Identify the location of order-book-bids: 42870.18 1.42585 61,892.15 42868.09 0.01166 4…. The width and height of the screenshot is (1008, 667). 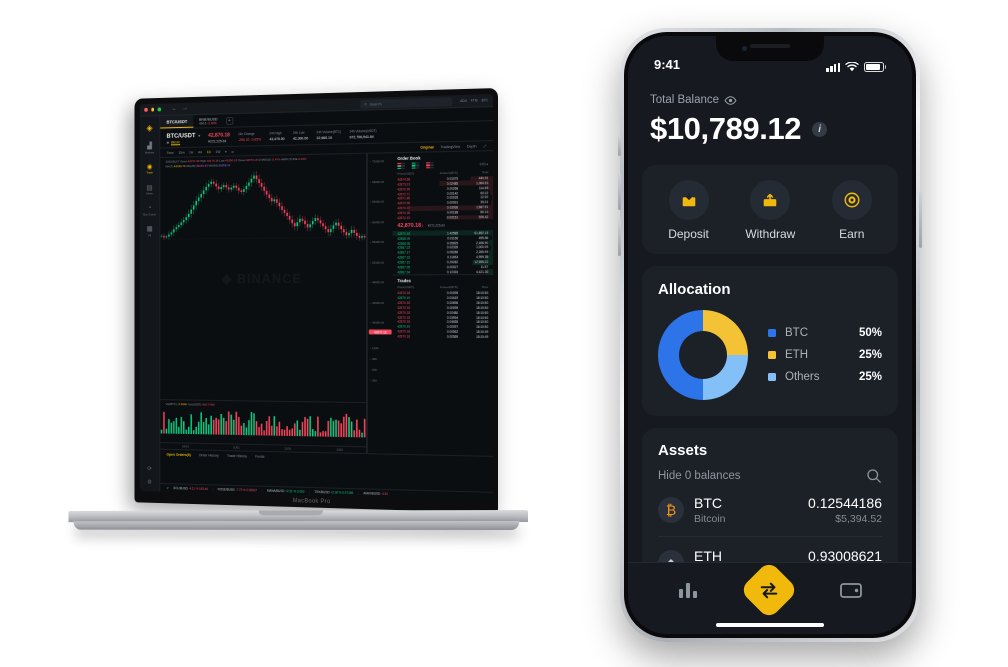
(443, 252).